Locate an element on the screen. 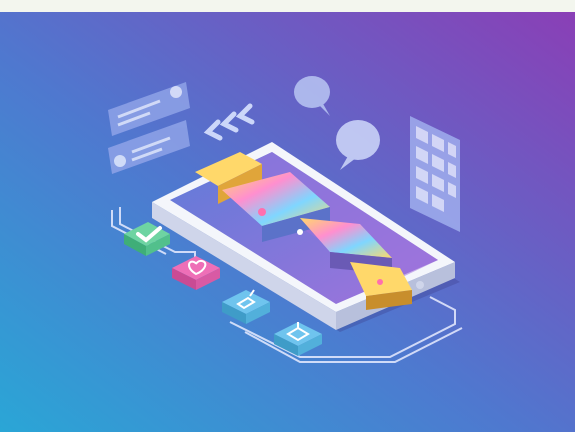  phone-home-button is located at coordinates (420, 285).